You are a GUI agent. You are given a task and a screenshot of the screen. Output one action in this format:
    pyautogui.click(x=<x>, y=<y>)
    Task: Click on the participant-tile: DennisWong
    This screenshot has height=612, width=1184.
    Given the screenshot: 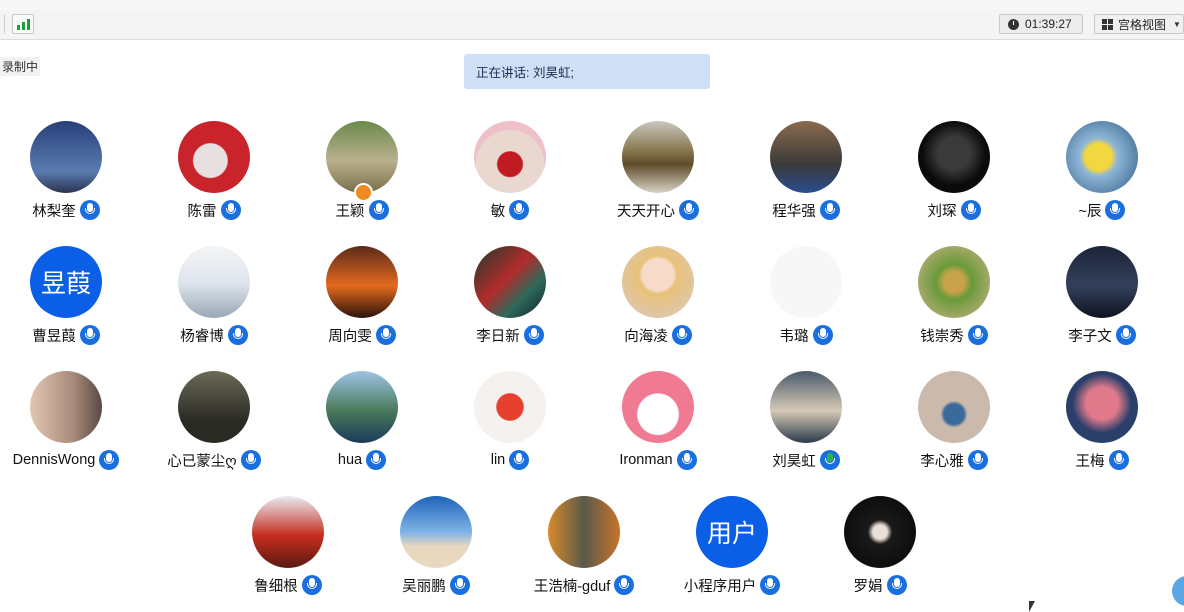 What is the action you would take?
    pyautogui.click(x=70, y=426)
    